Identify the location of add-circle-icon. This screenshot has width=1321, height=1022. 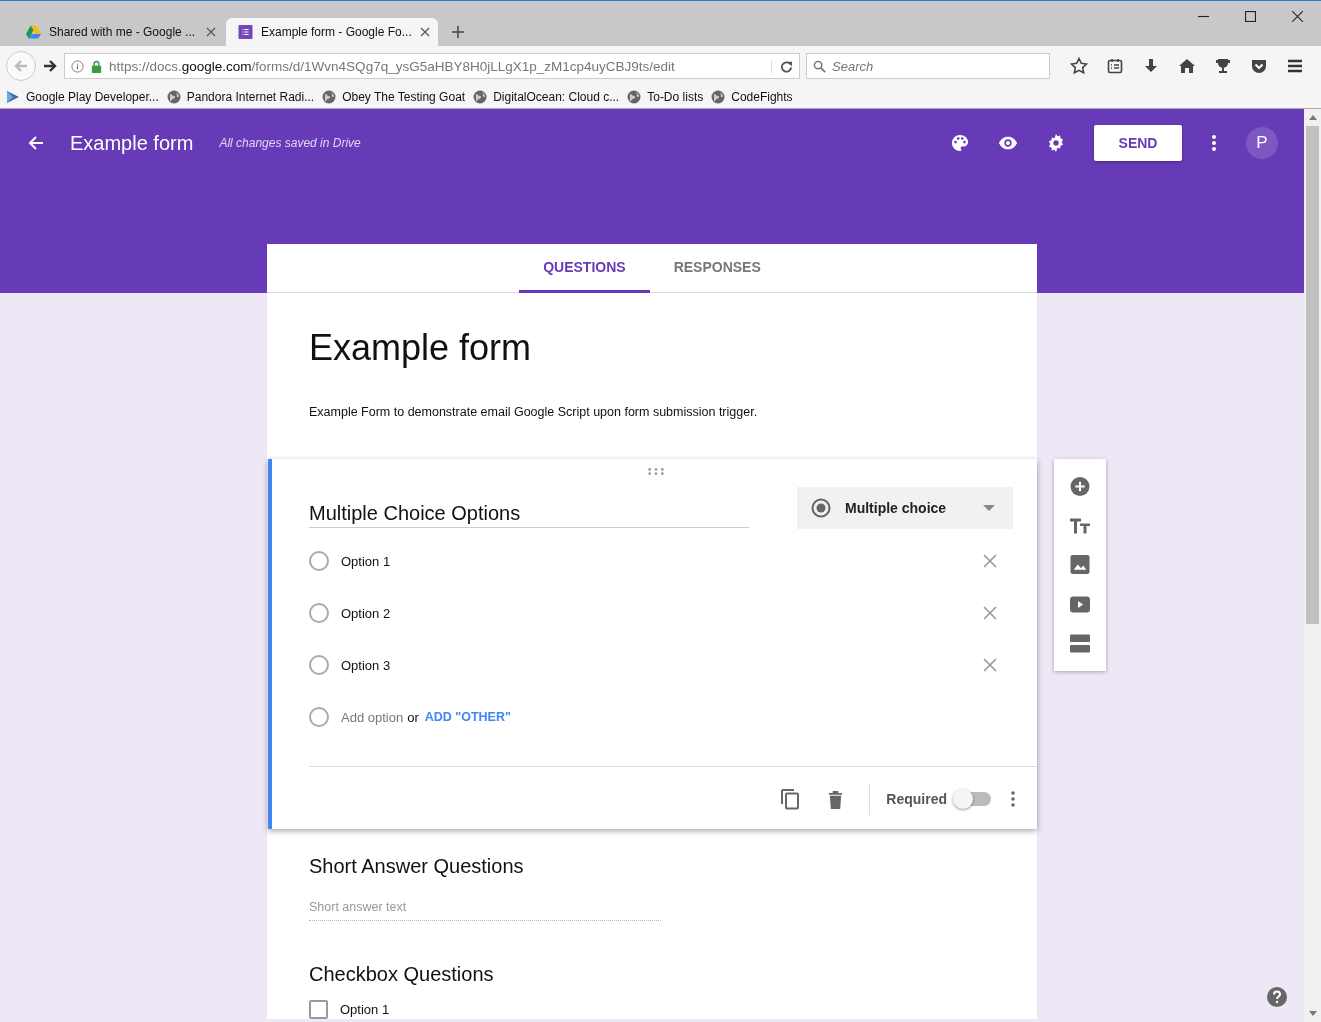
(1080, 487).